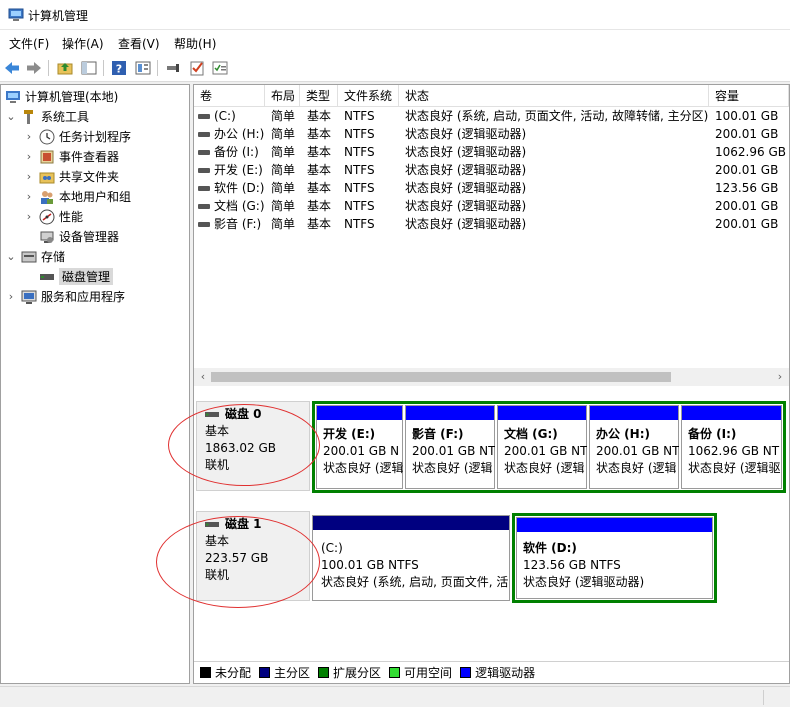 The image size is (790, 707). I want to click on menu-bar: 文件(F) 操作(A) 查看(V) 帮助(H), so click(395, 42).